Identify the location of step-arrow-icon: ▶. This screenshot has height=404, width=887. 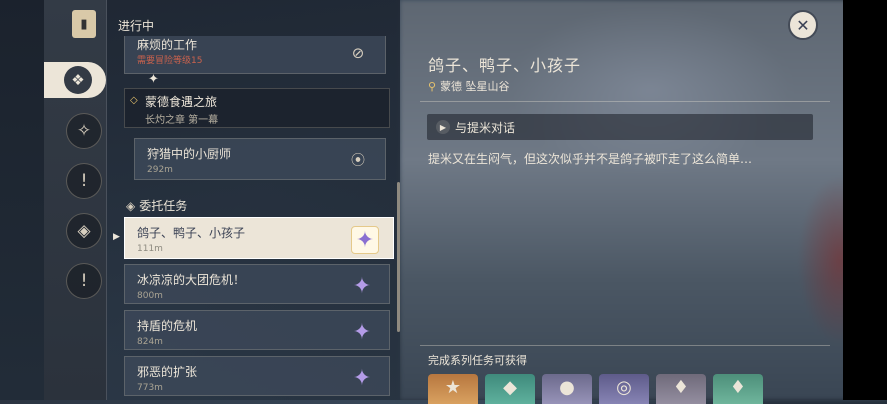
(443, 127).